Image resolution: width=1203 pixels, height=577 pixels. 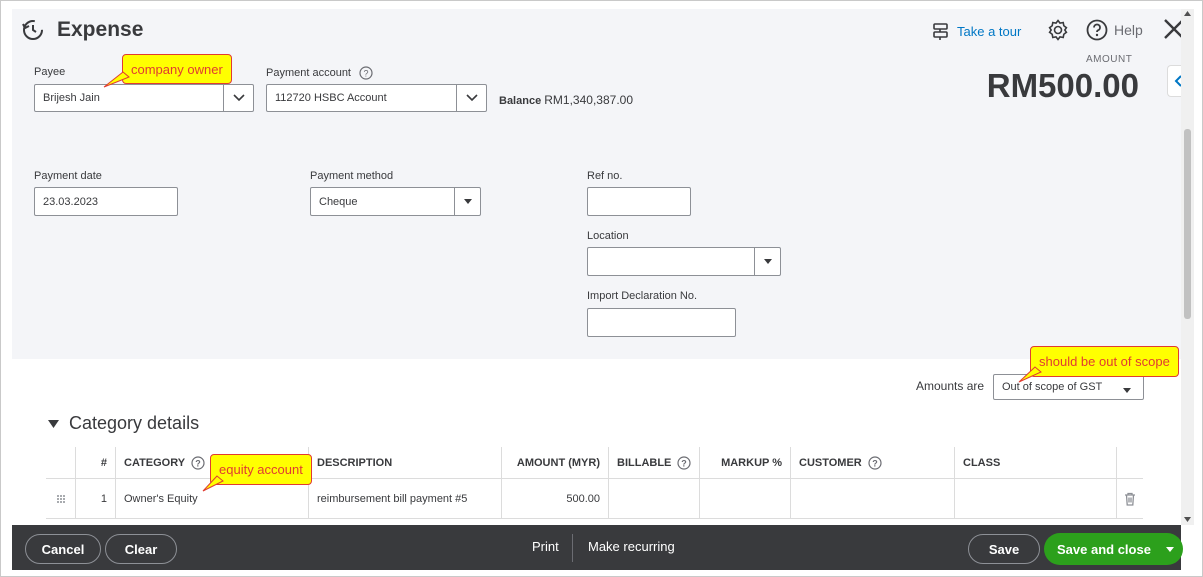 I want to click on make-recurring-button: Make recurring, so click(x=631, y=546).